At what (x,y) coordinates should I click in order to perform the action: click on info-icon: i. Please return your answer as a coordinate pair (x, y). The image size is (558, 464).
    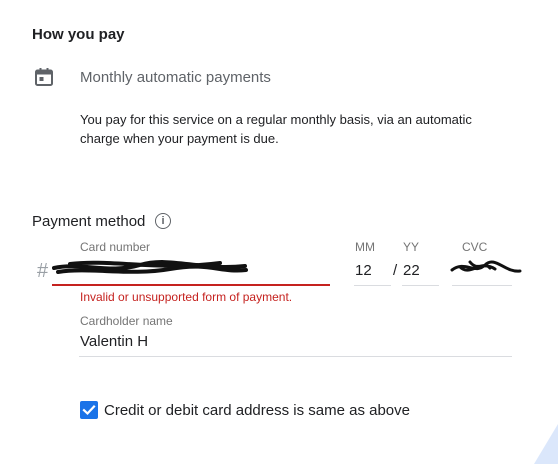
    Looking at the image, I should click on (163, 221).